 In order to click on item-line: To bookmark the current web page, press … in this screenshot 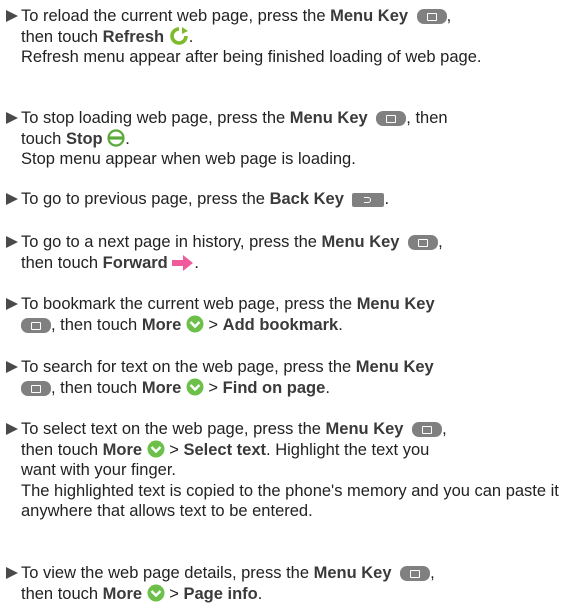, I will do `click(293, 304)`.